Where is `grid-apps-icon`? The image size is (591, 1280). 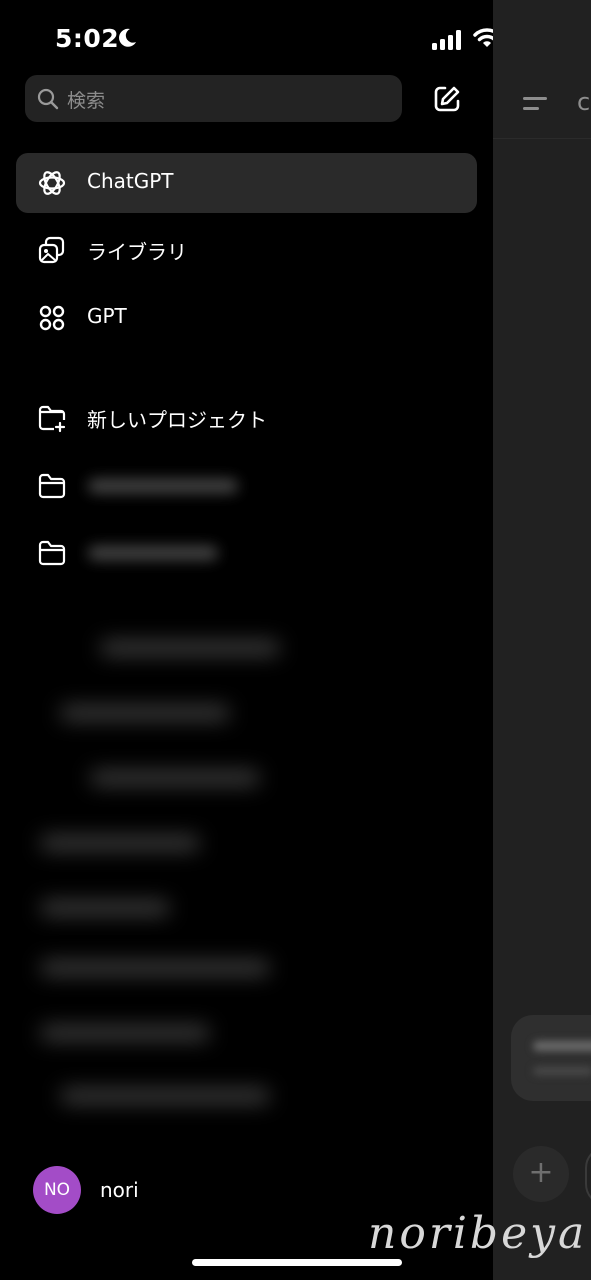 grid-apps-icon is located at coordinates (52, 318).